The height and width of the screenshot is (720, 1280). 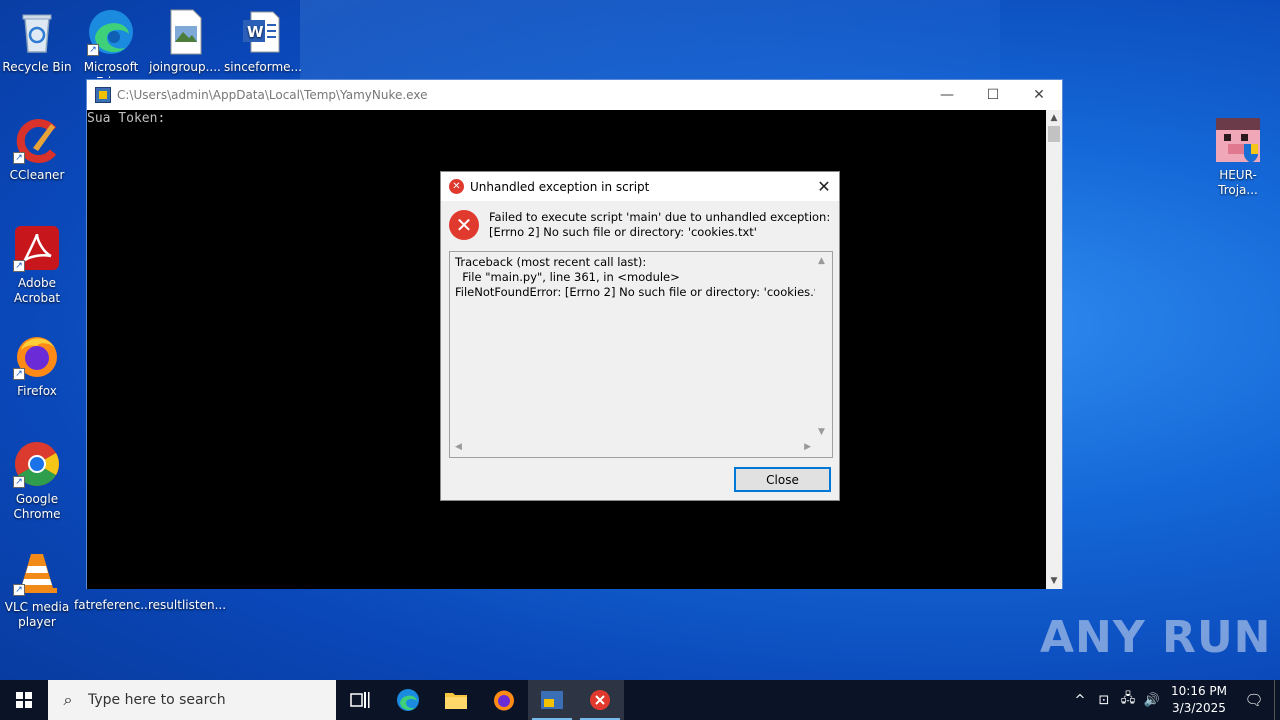 I want to click on error-icon: ✕, so click(x=464, y=225).